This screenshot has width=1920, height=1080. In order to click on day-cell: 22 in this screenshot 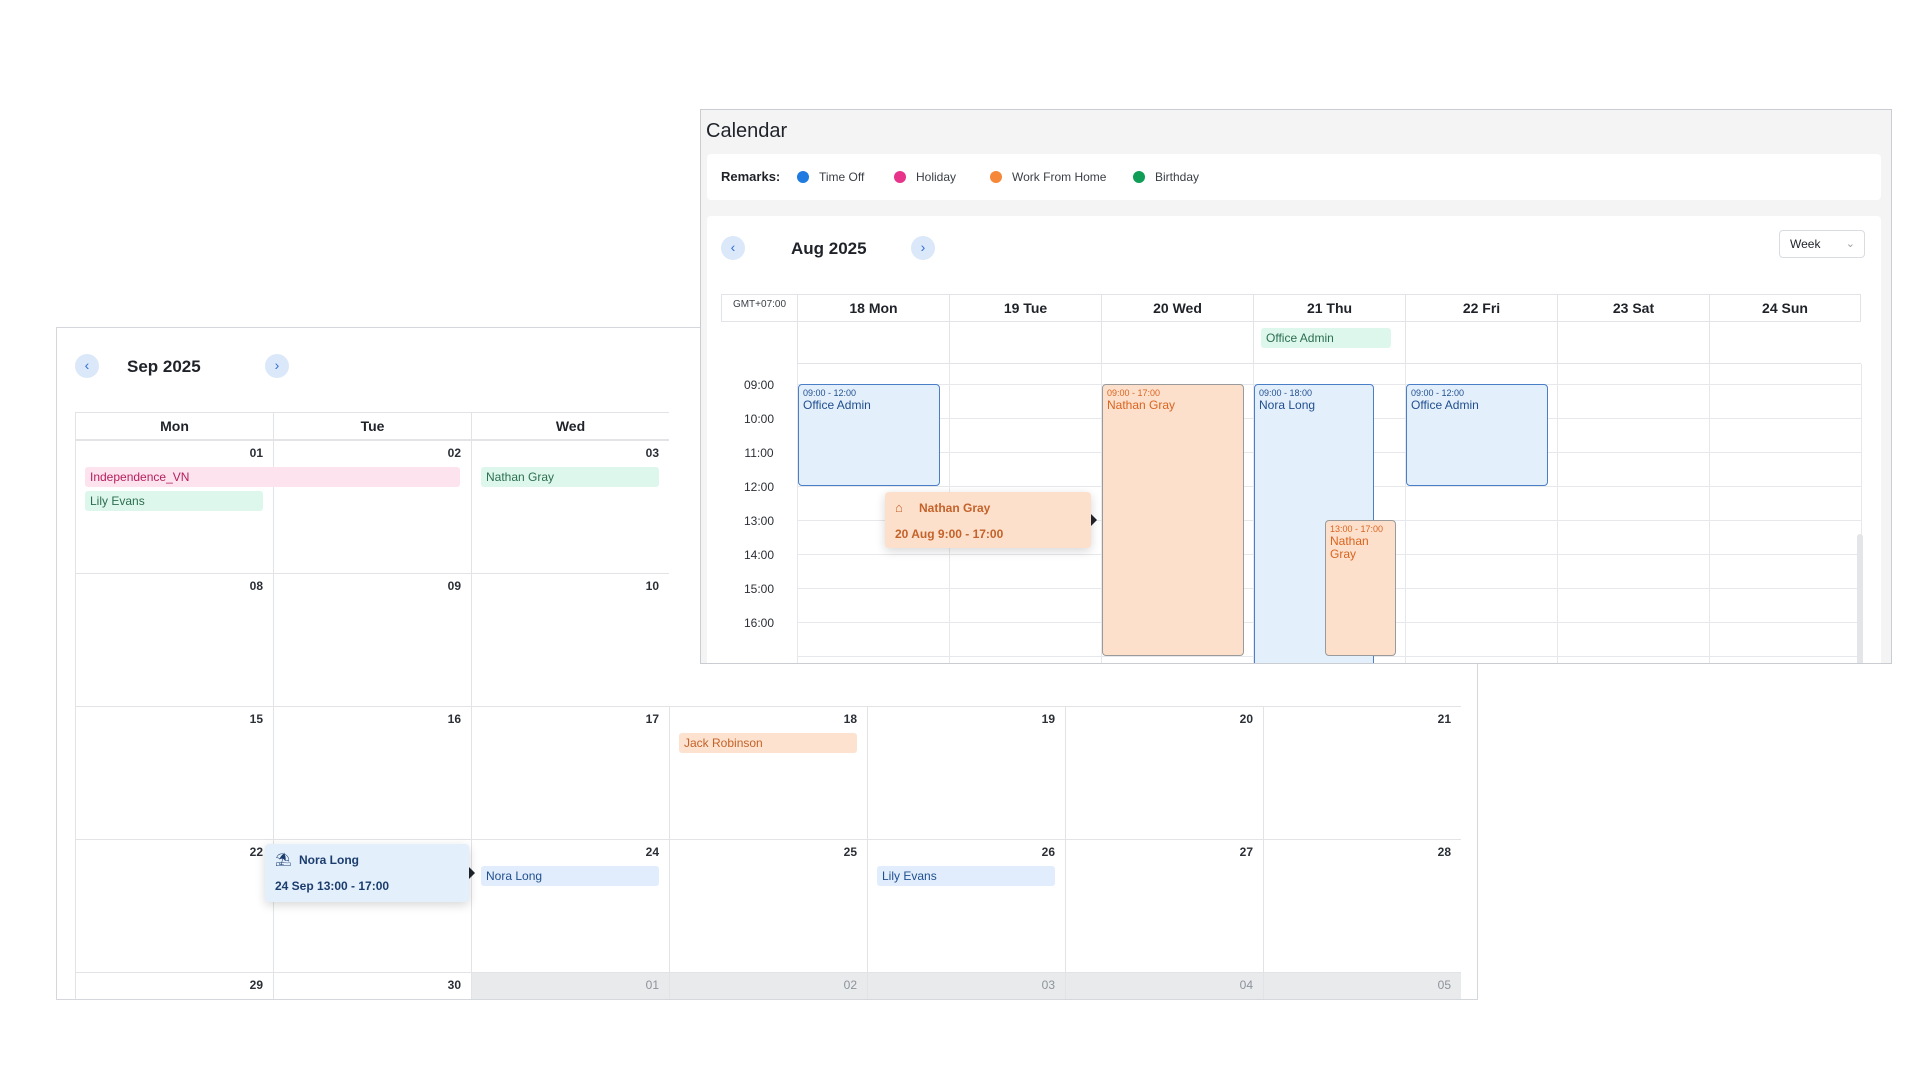, I will do `click(174, 905)`.